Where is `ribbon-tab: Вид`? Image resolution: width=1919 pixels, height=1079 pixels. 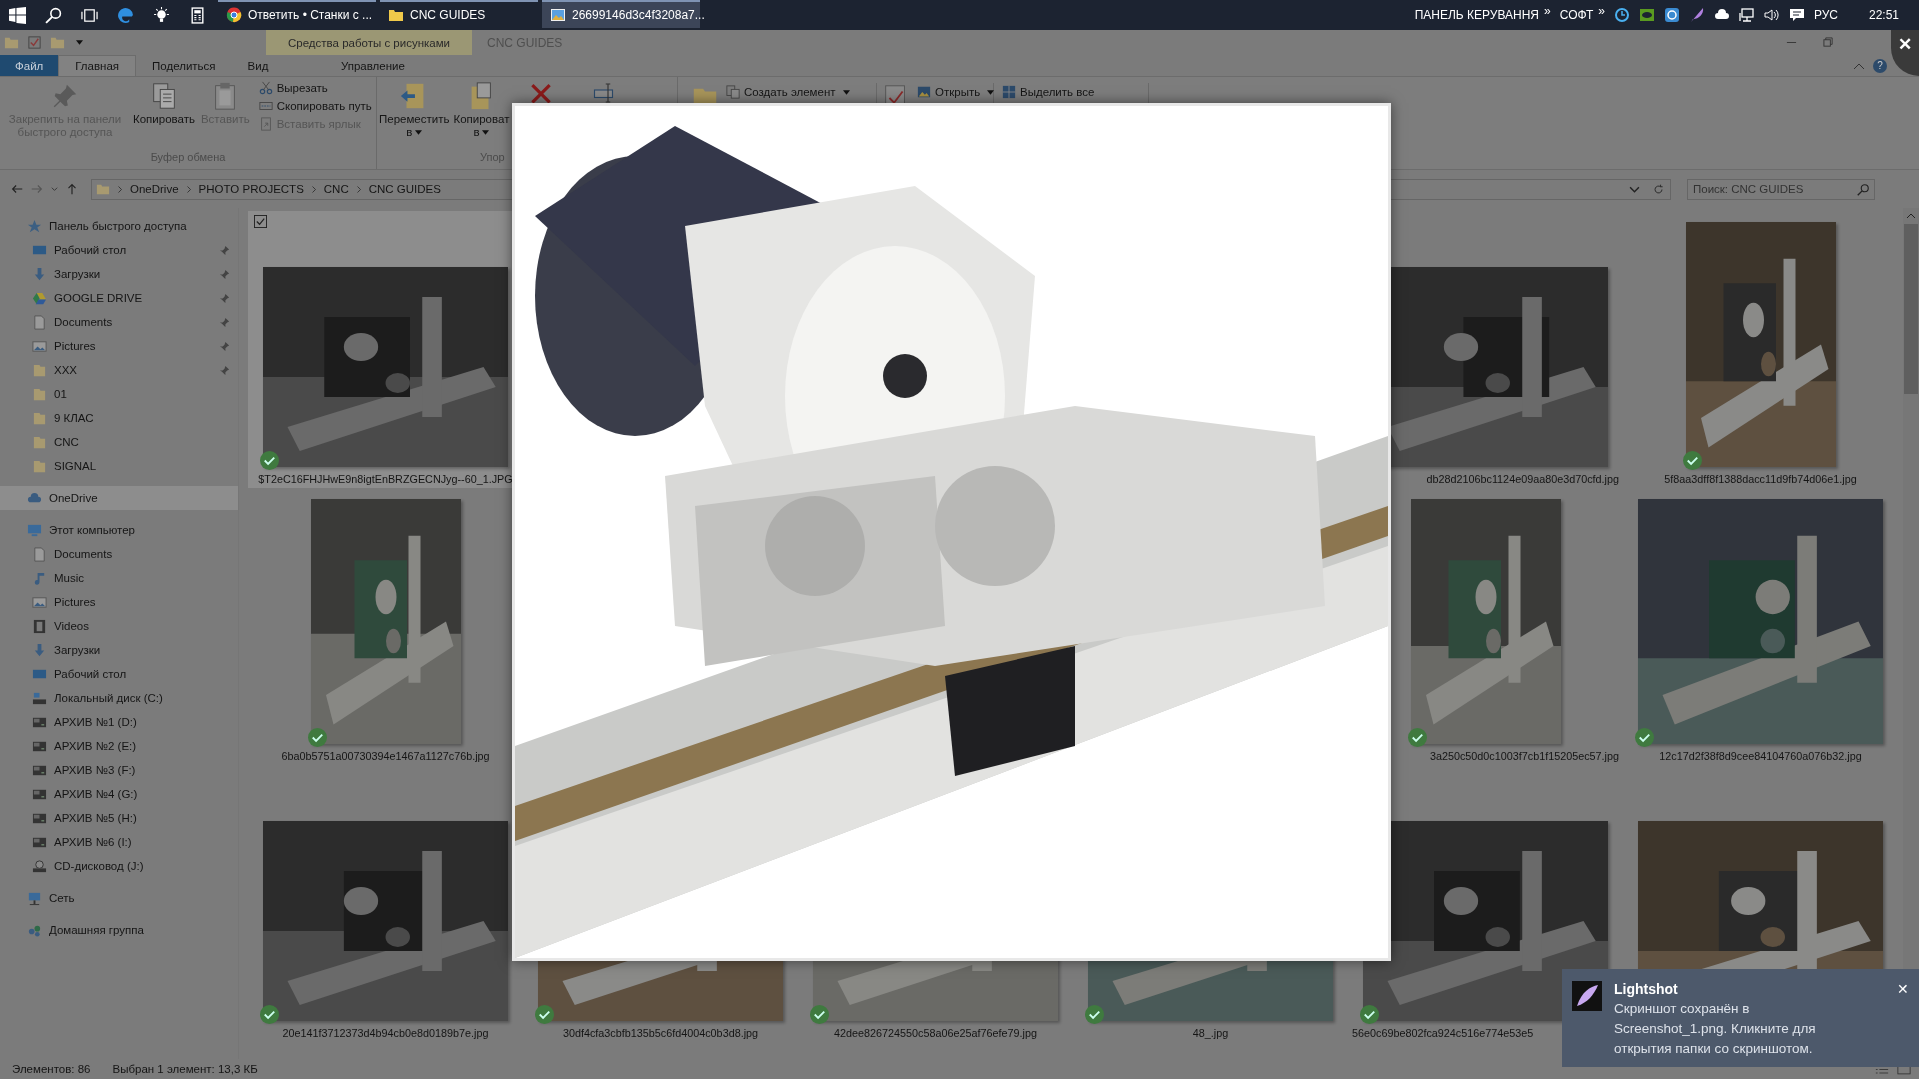
ribbon-tab: Вид is located at coordinates (258, 65).